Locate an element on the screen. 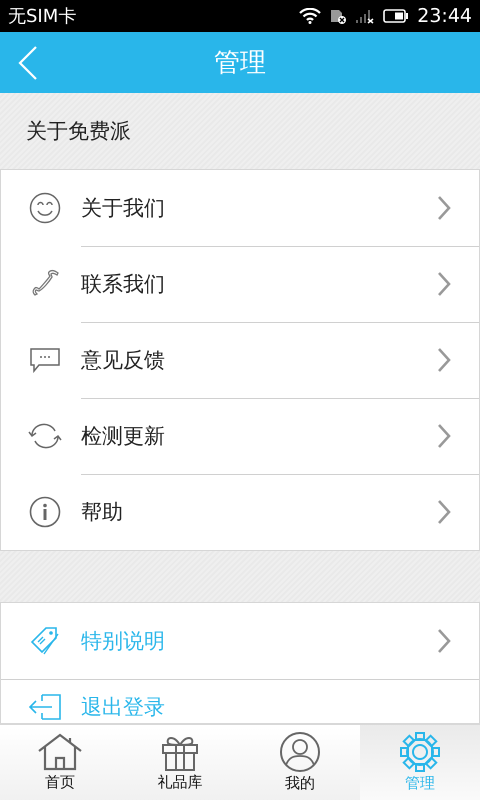 The height and width of the screenshot is (800, 480). back-button is located at coordinates (28, 63).